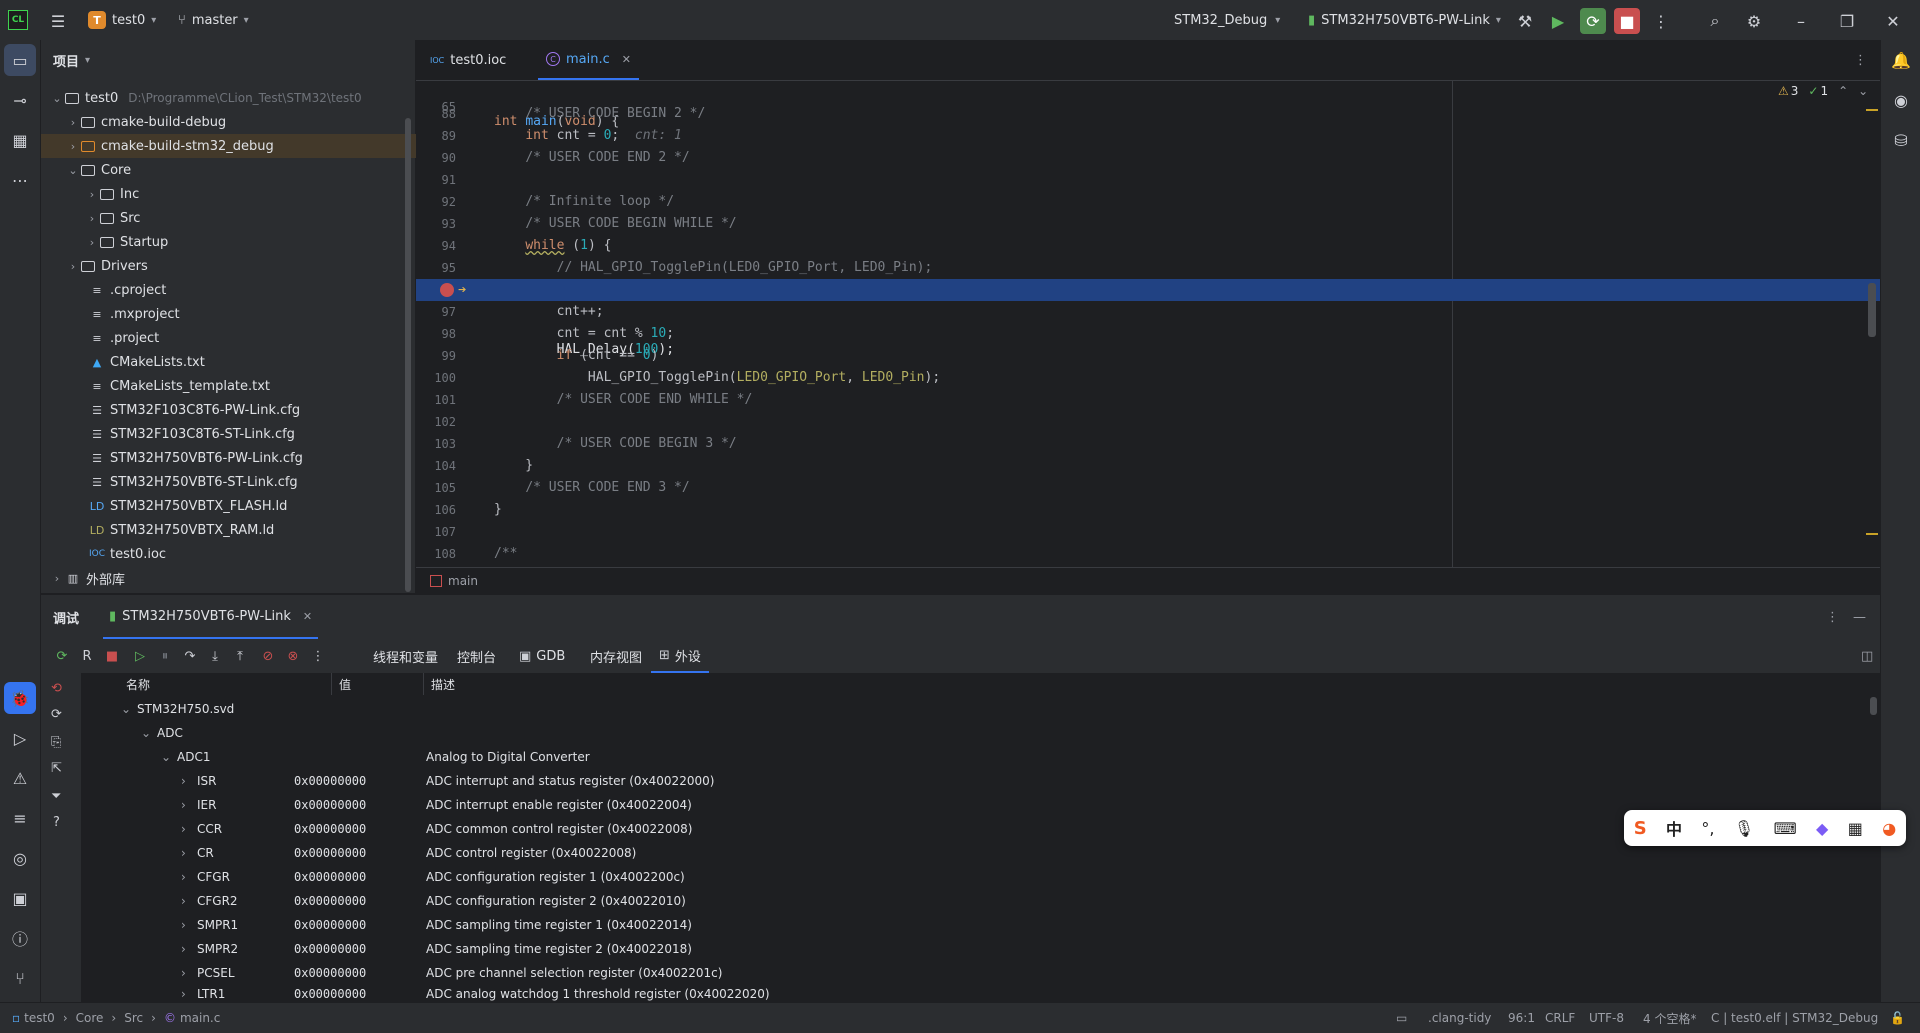 This screenshot has width=1920, height=1033. What do you see at coordinates (447, 290) in the screenshot?
I see `breakpoint-icon` at bounding box center [447, 290].